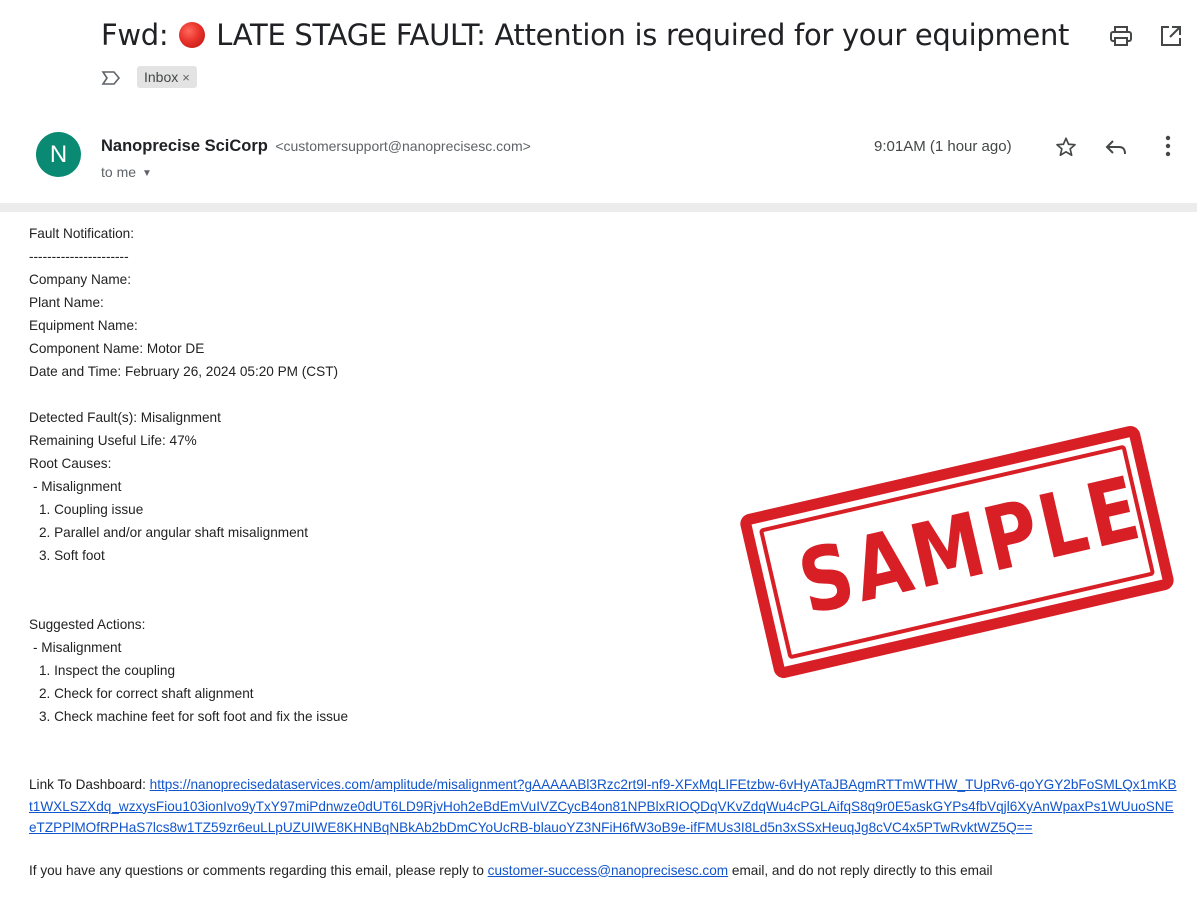 The image size is (1197, 920). Describe the element at coordinates (608, 870) in the screenshot. I see `support-email-link: customer-success@nanoprecisesc.com` at that location.